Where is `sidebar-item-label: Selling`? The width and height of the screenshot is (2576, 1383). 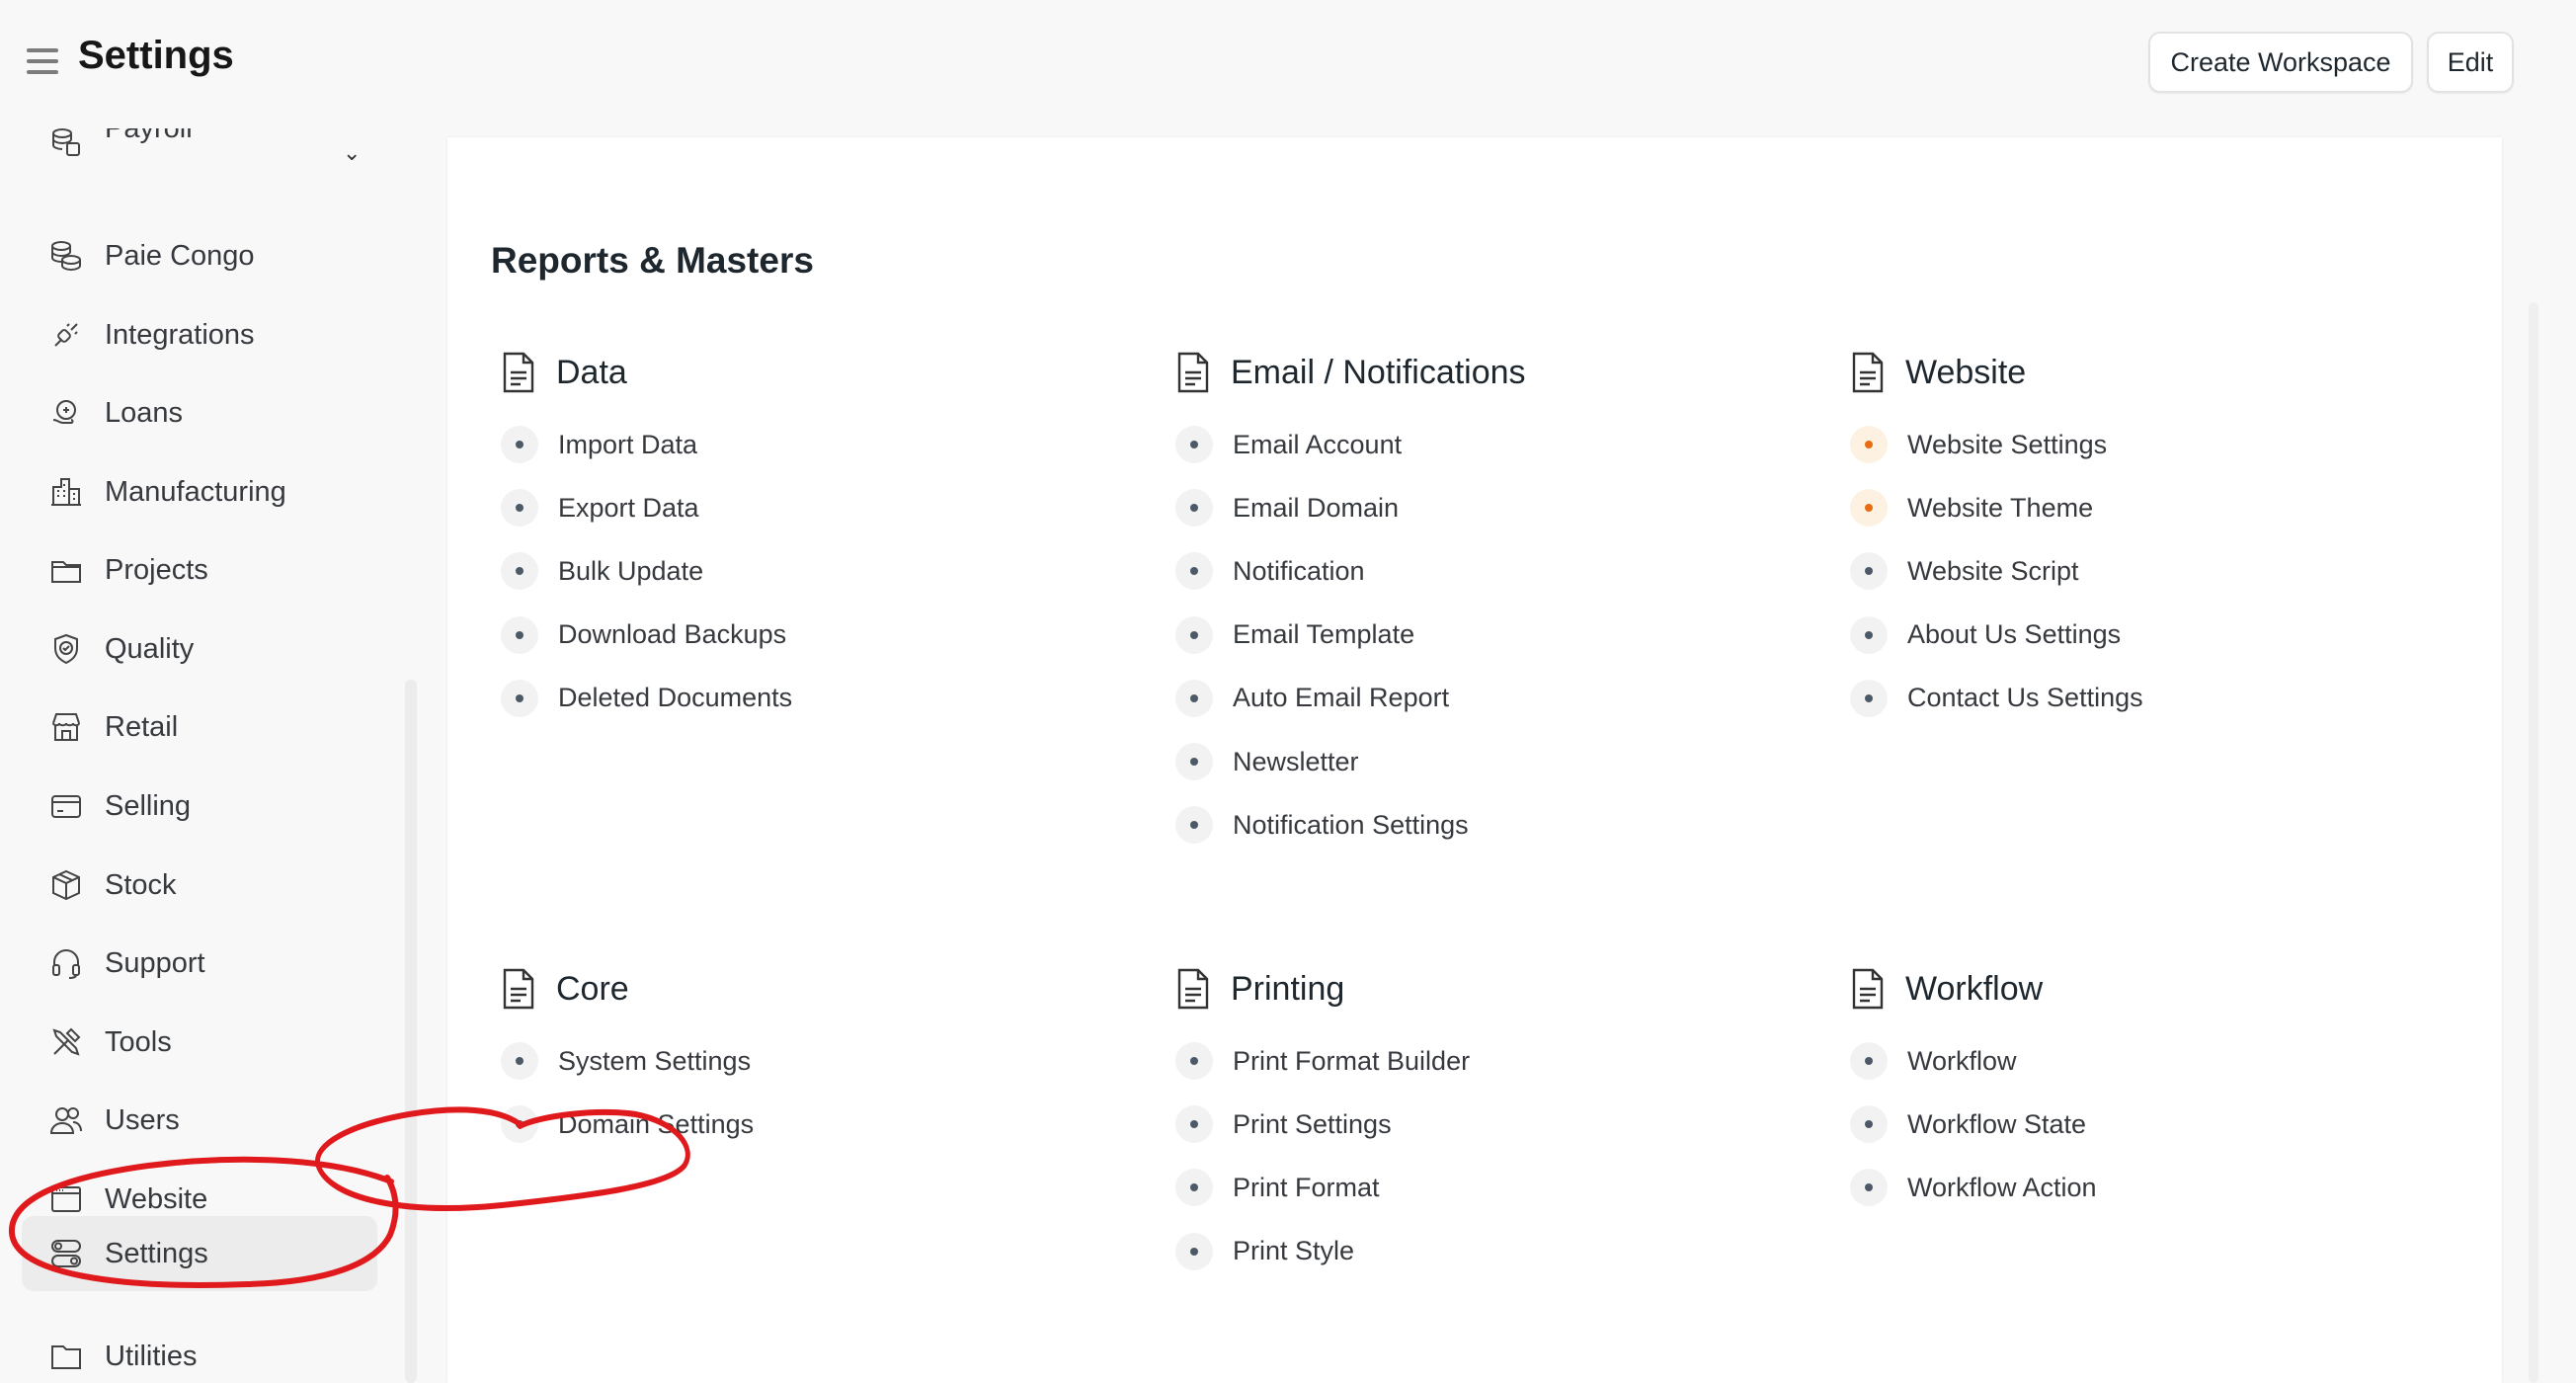 sidebar-item-label: Selling is located at coordinates (148, 806).